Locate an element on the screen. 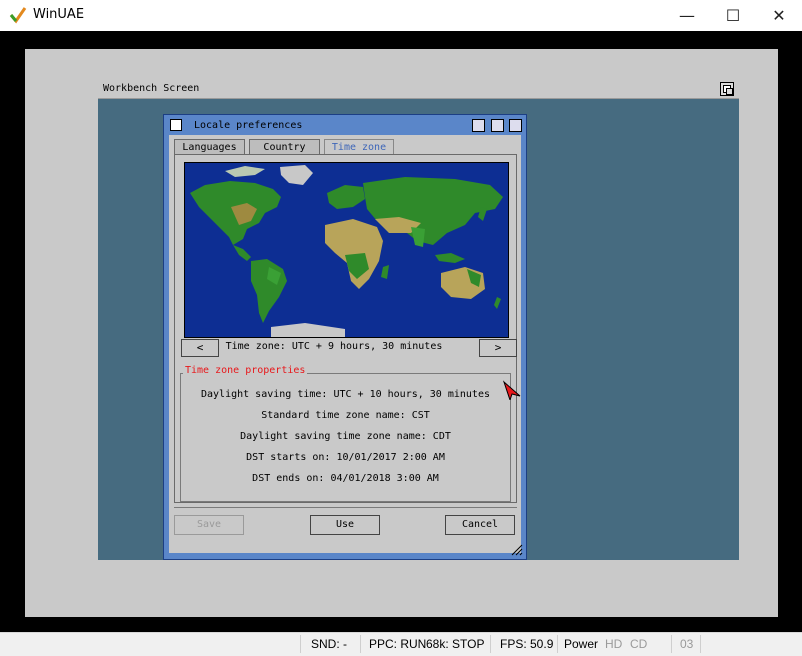 The image size is (802, 656). window-title: WinUAE is located at coordinates (59, 14).